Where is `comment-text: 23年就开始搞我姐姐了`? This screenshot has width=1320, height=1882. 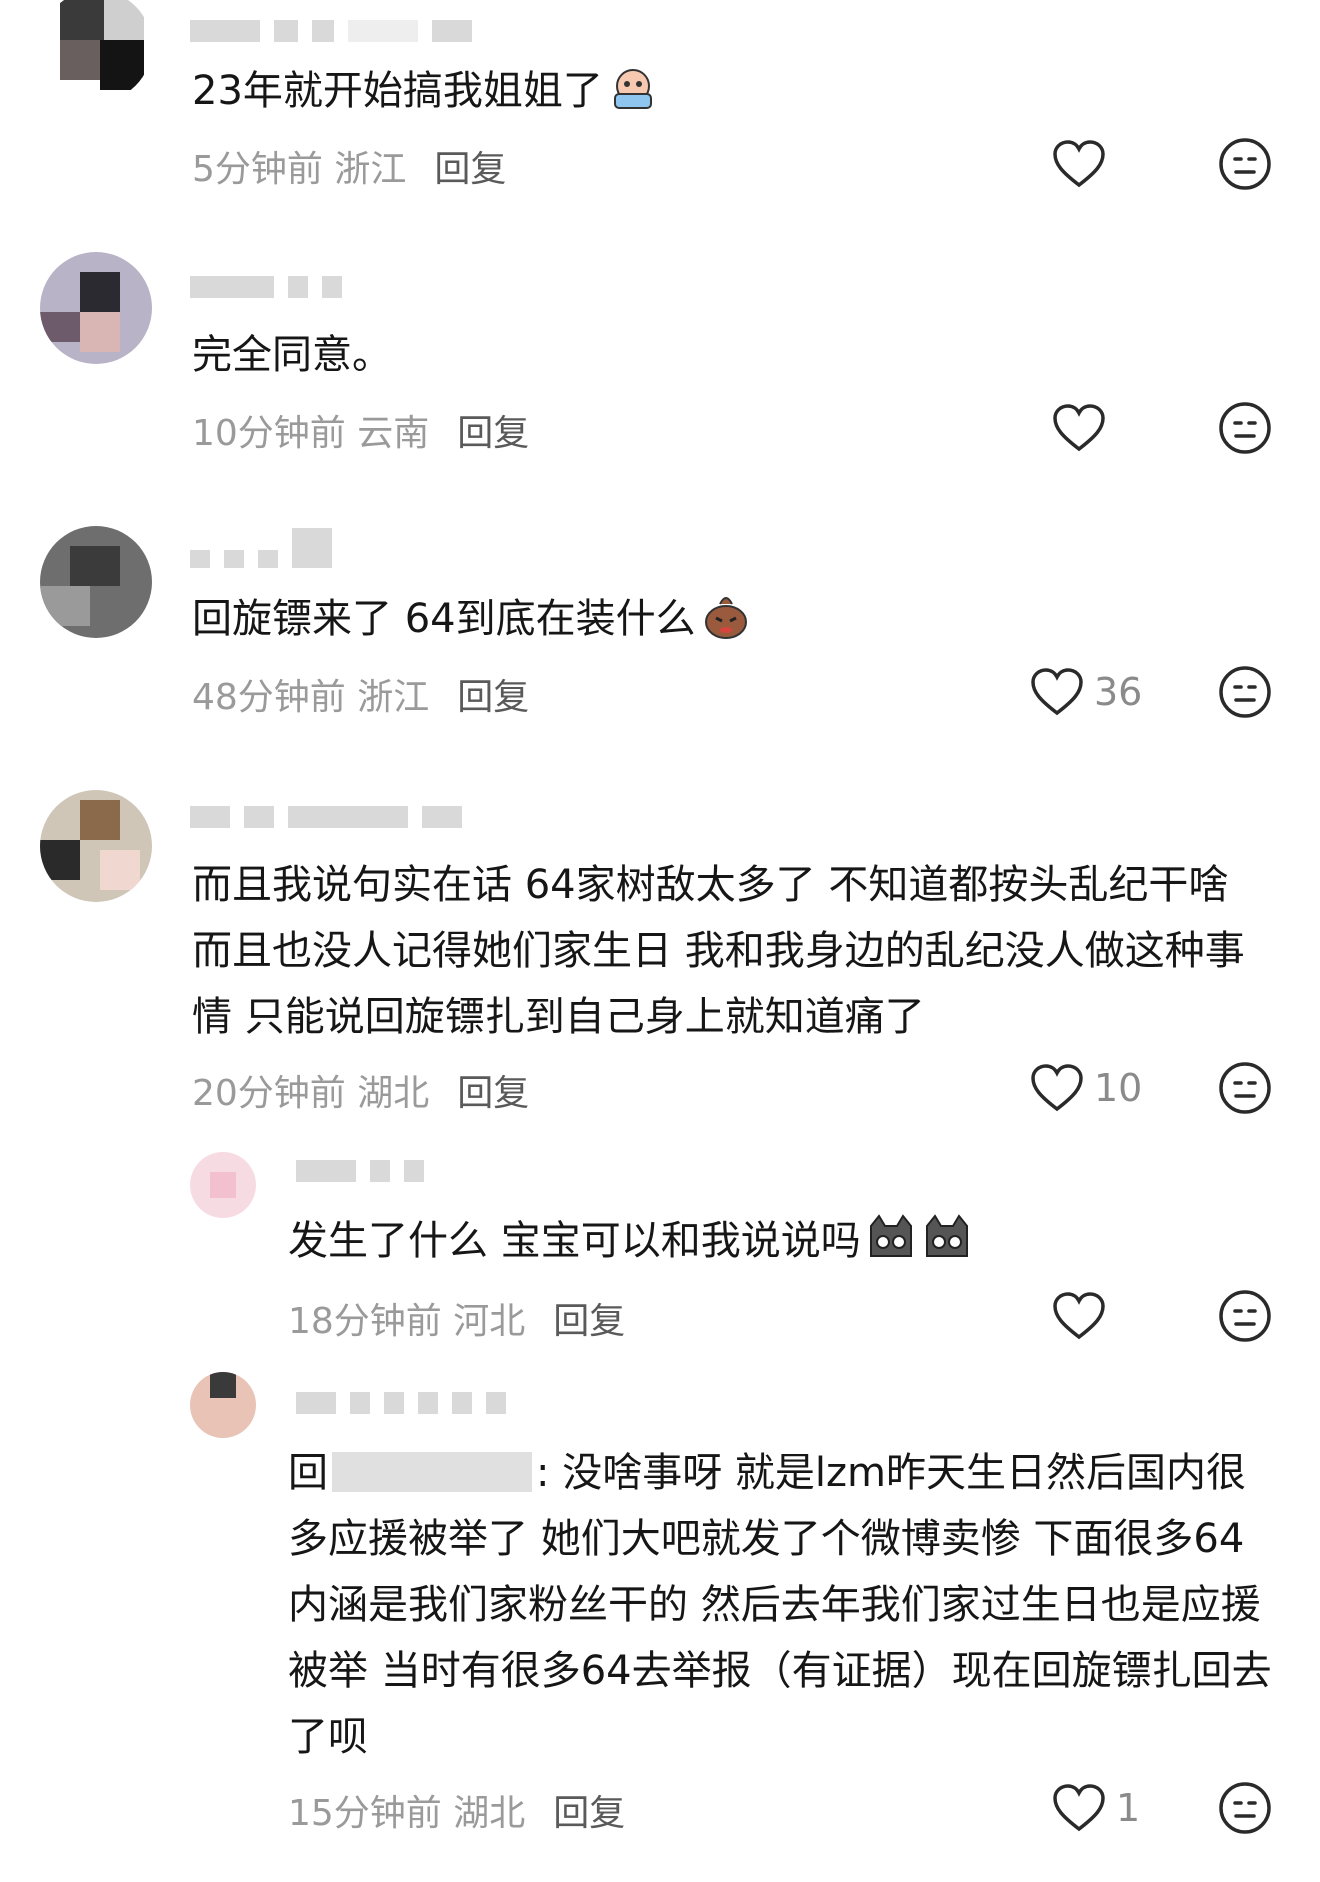
comment-text: 23年就开始搞我姐姐了 is located at coordinates (732, 91).